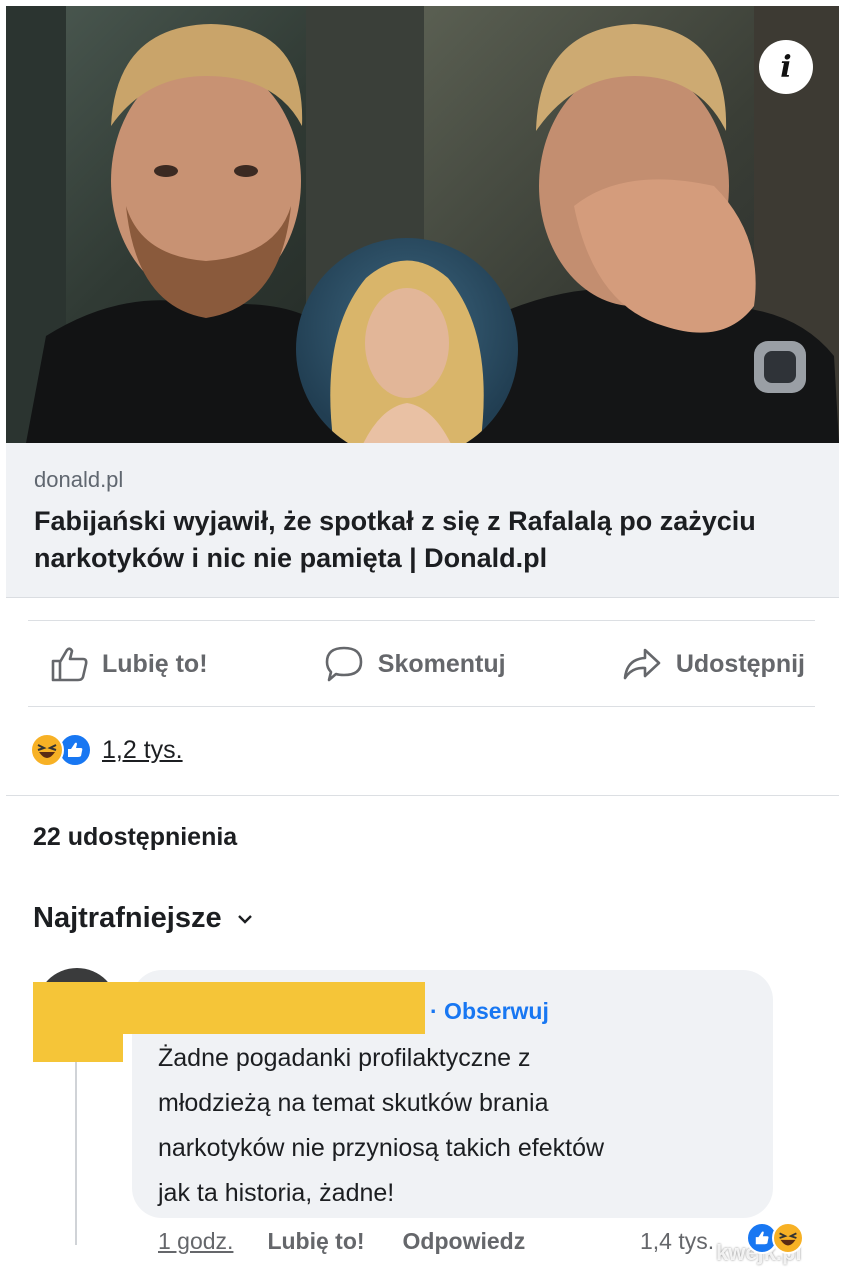 Image resolution: width=843 pixels, height=1280 pixels. I want to click on comment-timestamp: 1 godz., so click(195, 1241).